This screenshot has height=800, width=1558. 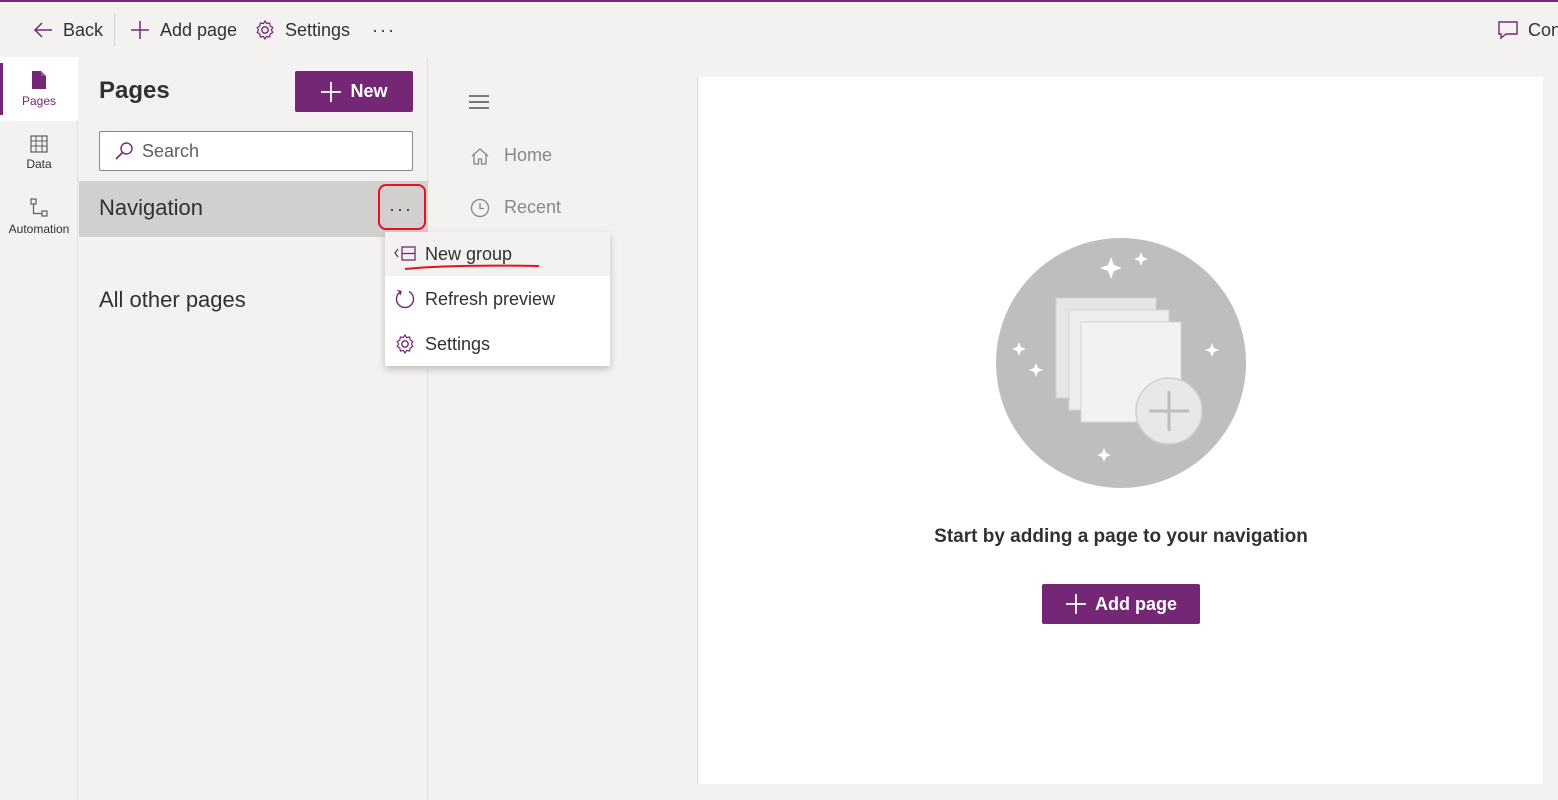 I want to click on add-page-button: Add page, so click(x=183, y=30).